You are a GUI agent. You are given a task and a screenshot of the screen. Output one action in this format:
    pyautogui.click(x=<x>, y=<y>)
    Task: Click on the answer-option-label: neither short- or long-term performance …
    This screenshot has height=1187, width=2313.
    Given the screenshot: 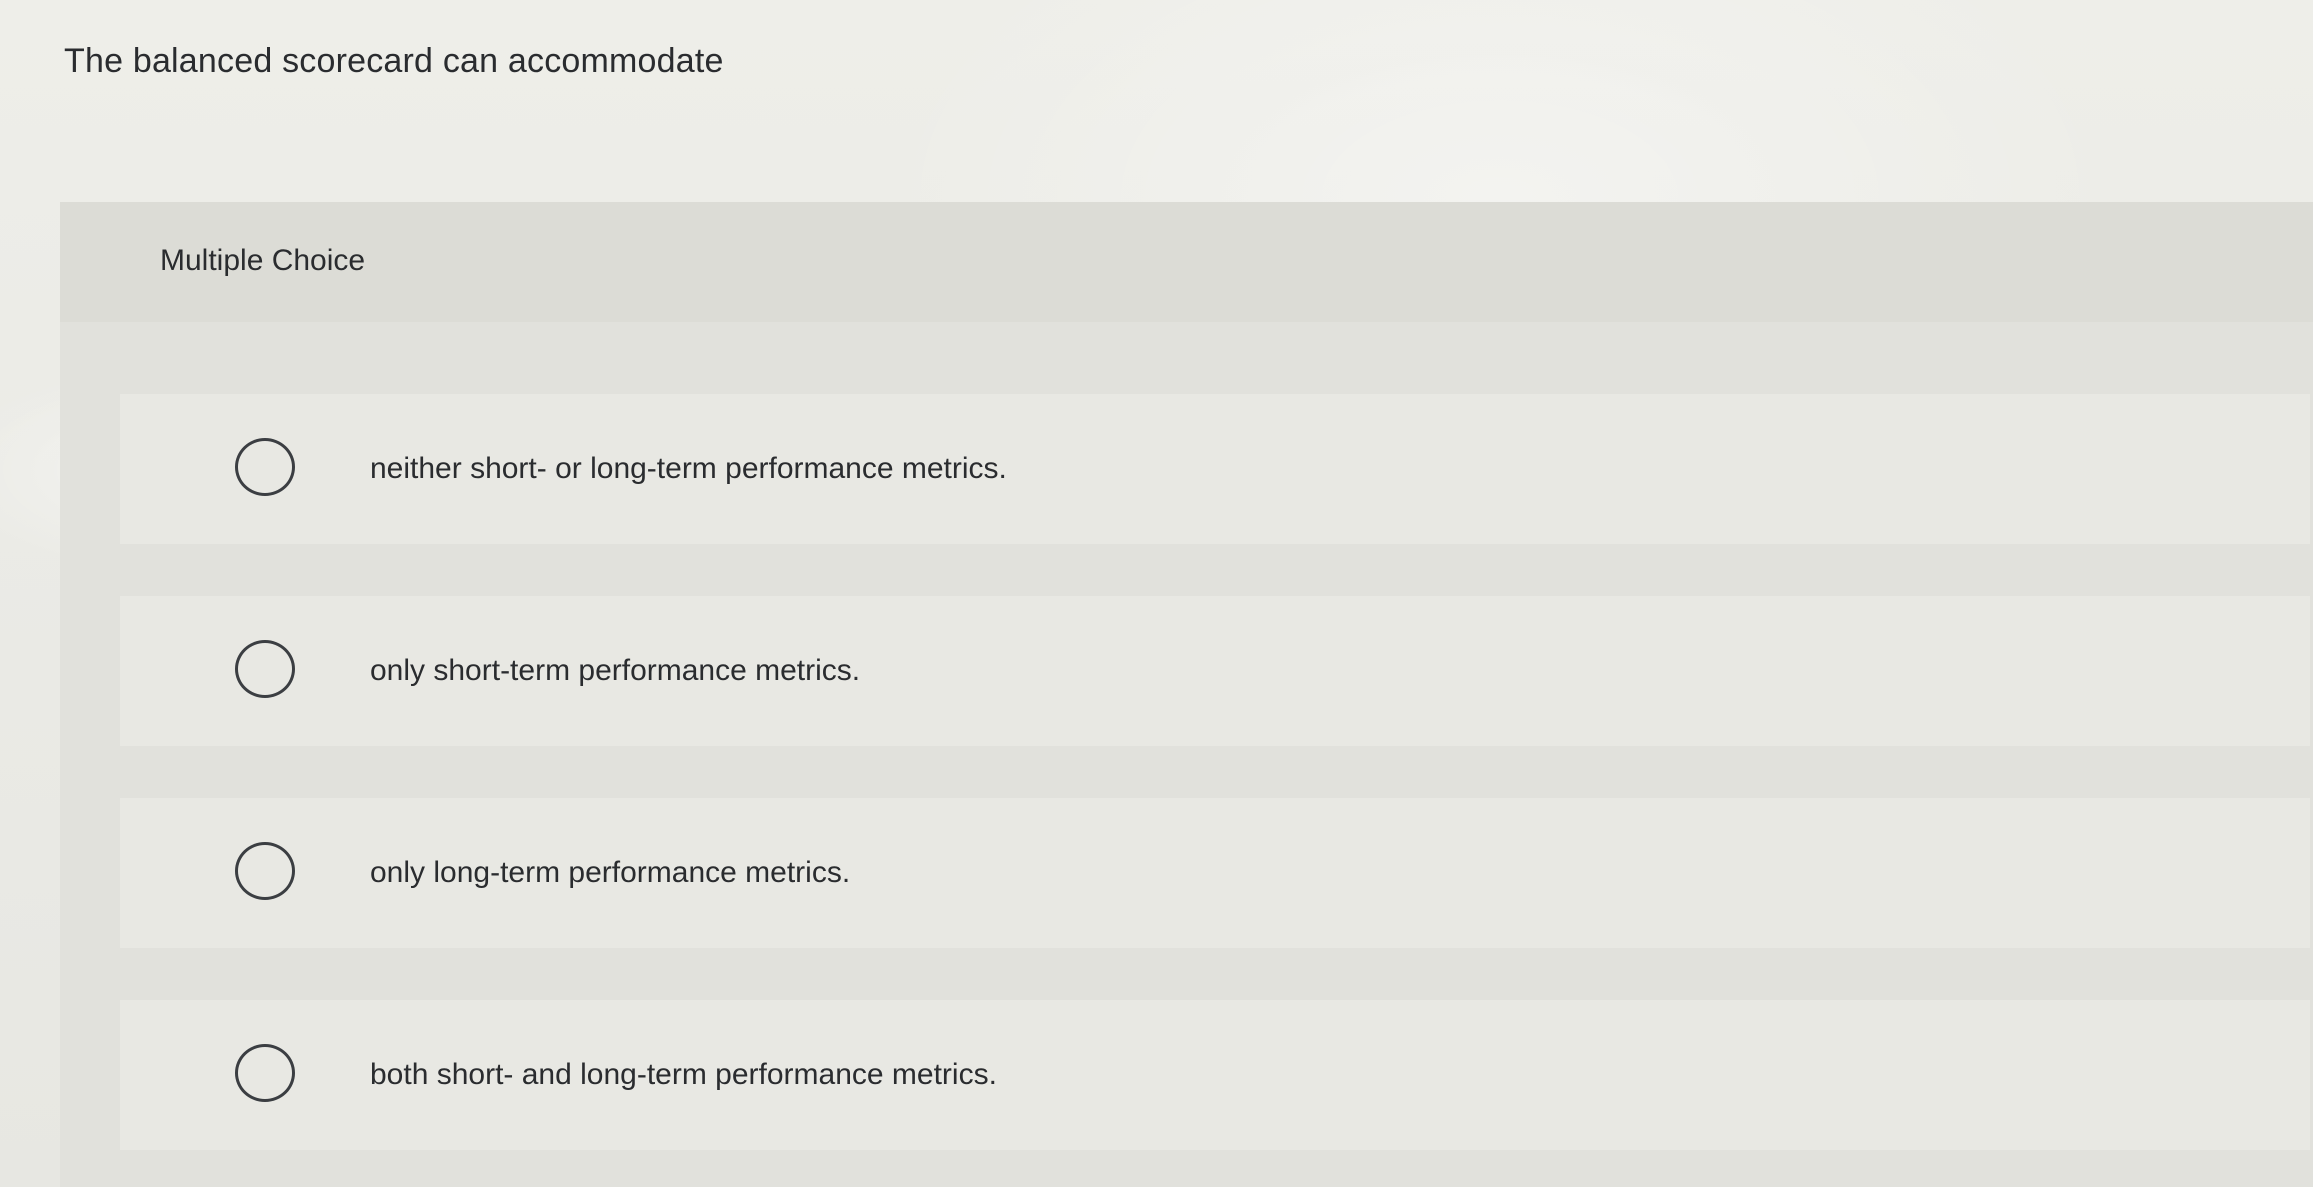 What is the action you would take?
    pyautogui.click(x=688, y=469)
    